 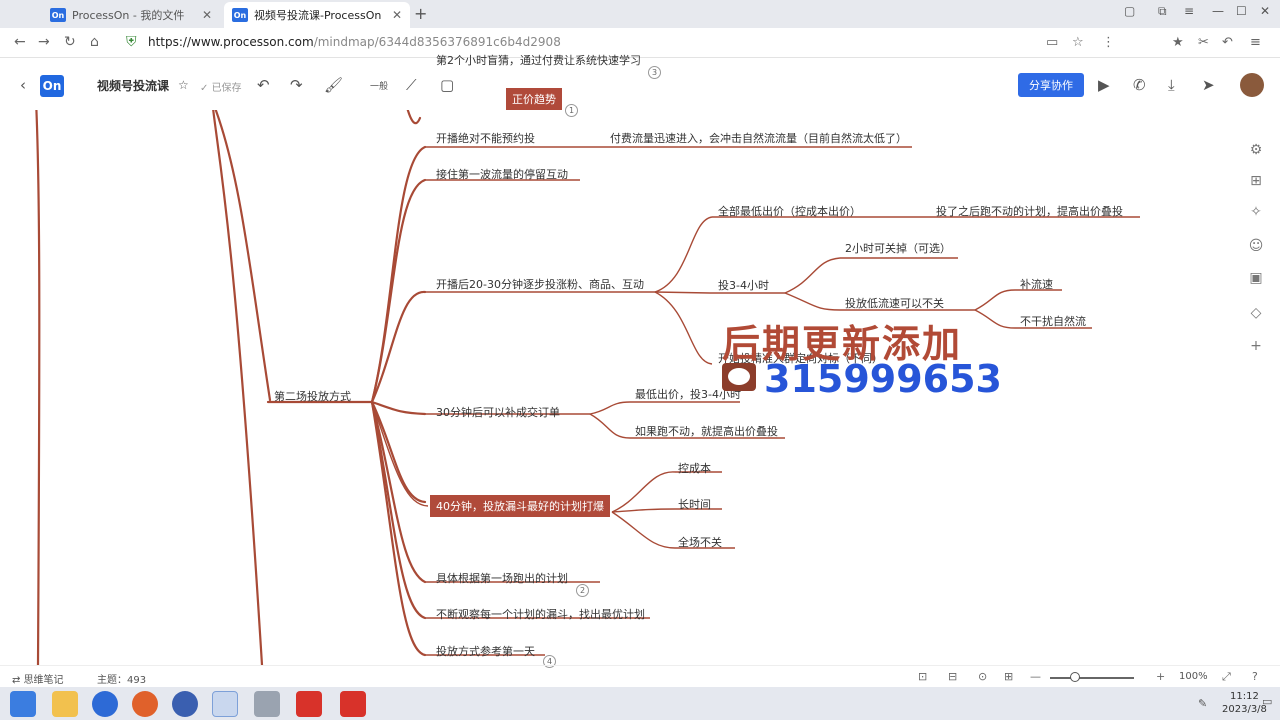 I want to click on node-count-badge: 1, so click(x=571, y=110).